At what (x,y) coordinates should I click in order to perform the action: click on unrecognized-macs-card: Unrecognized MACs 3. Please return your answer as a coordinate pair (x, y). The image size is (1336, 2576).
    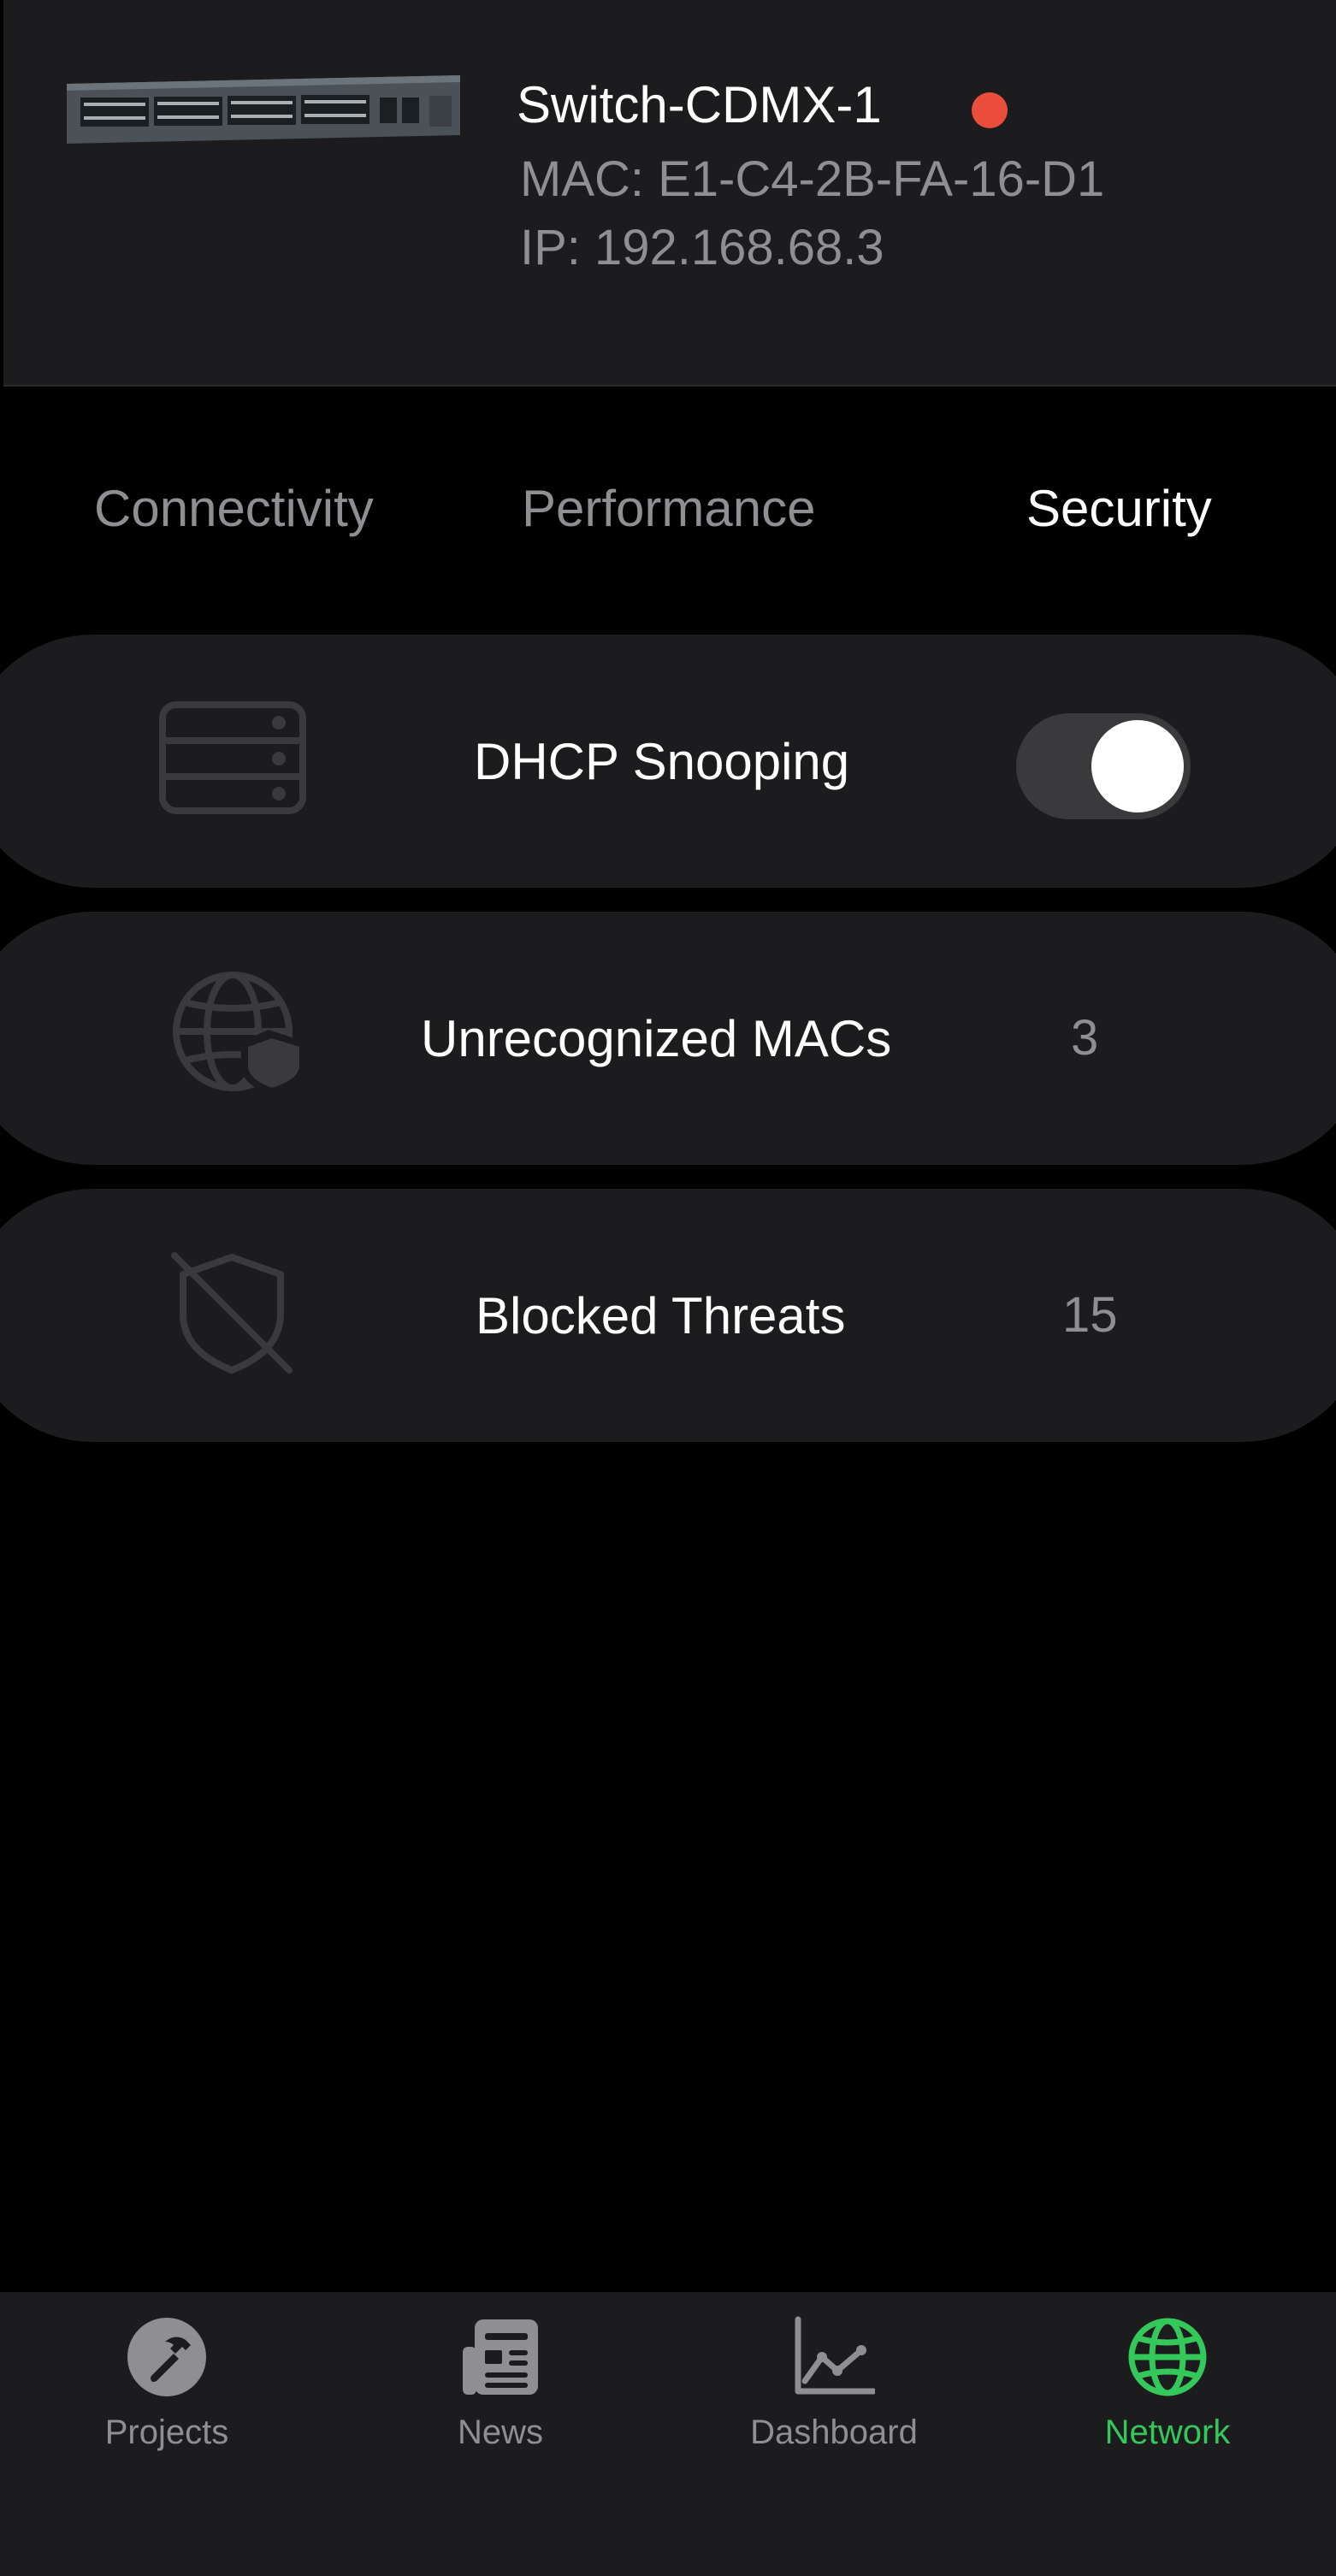
    Looking at the image, I should click on (668, 1038).